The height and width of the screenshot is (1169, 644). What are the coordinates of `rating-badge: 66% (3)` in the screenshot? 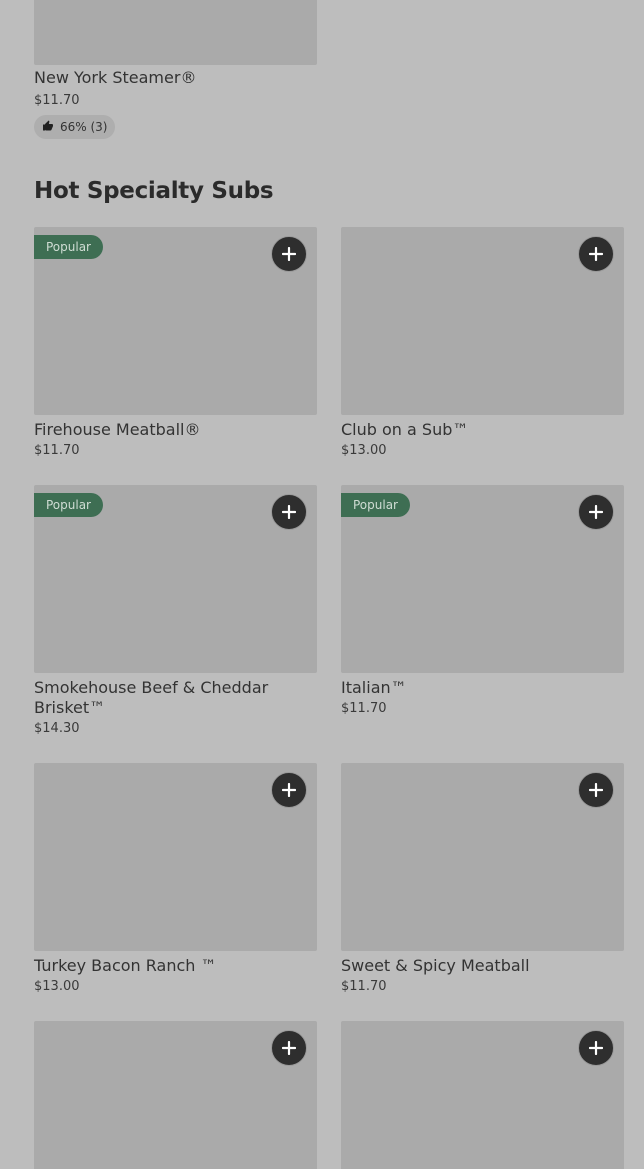 It's located at (75, 127).